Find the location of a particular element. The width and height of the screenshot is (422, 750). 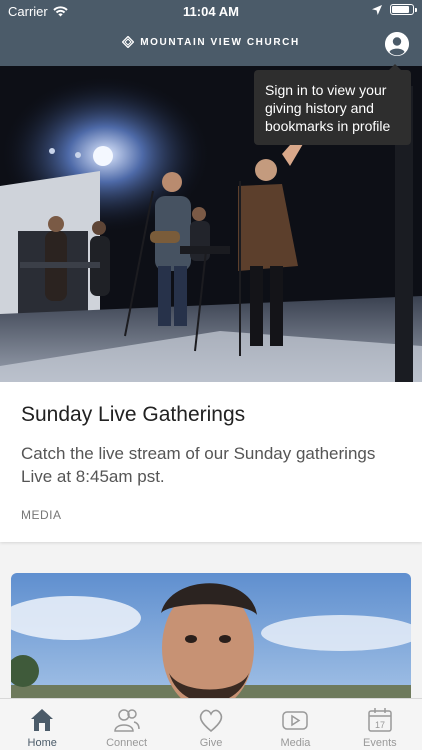

brand-title: MOUNTAIN VIEW CHURCH is located at coordinates (220, 42).